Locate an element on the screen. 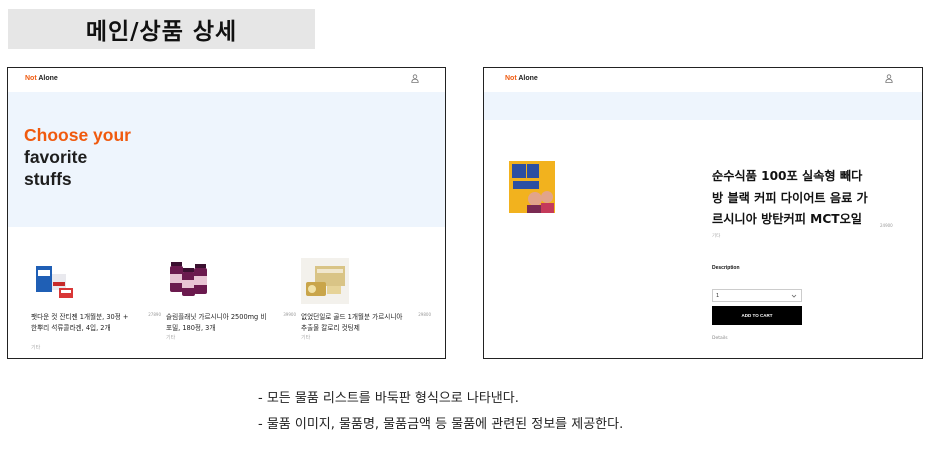 The width and height of the screenshot is (932, 449). details-link: Details is located at coordinates (720, 338).